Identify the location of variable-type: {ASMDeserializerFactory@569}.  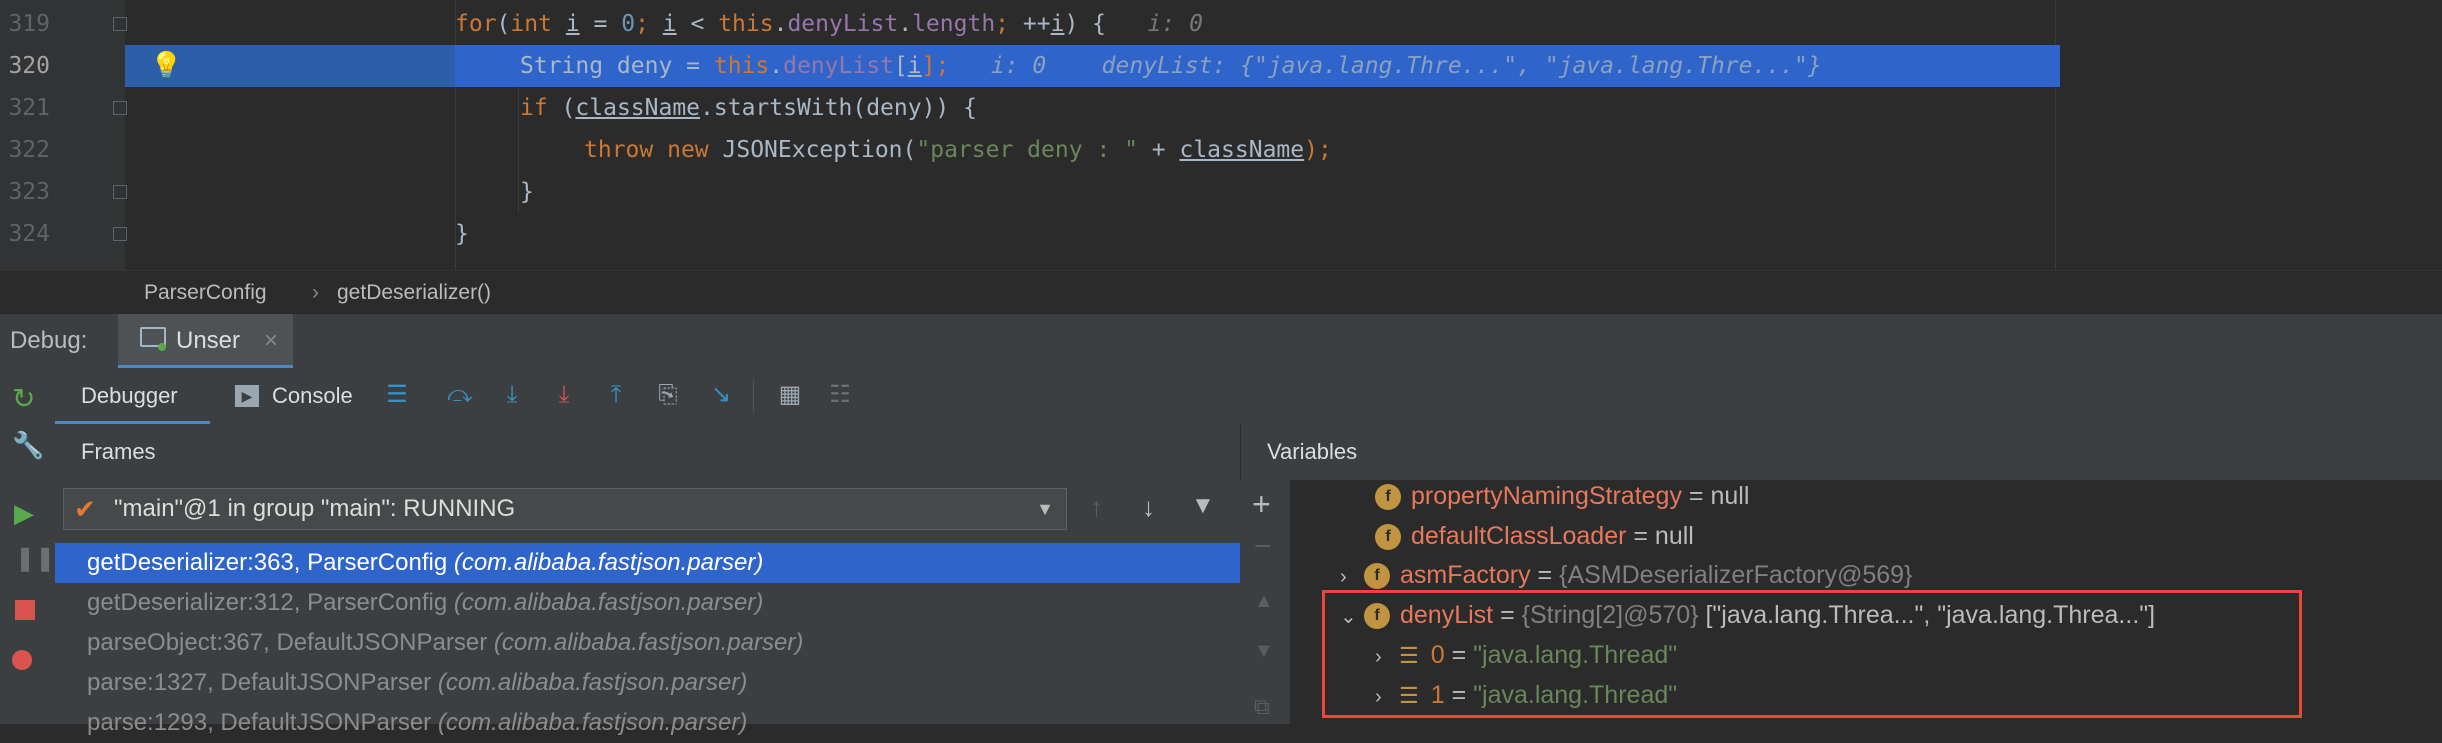
(1736, 575).